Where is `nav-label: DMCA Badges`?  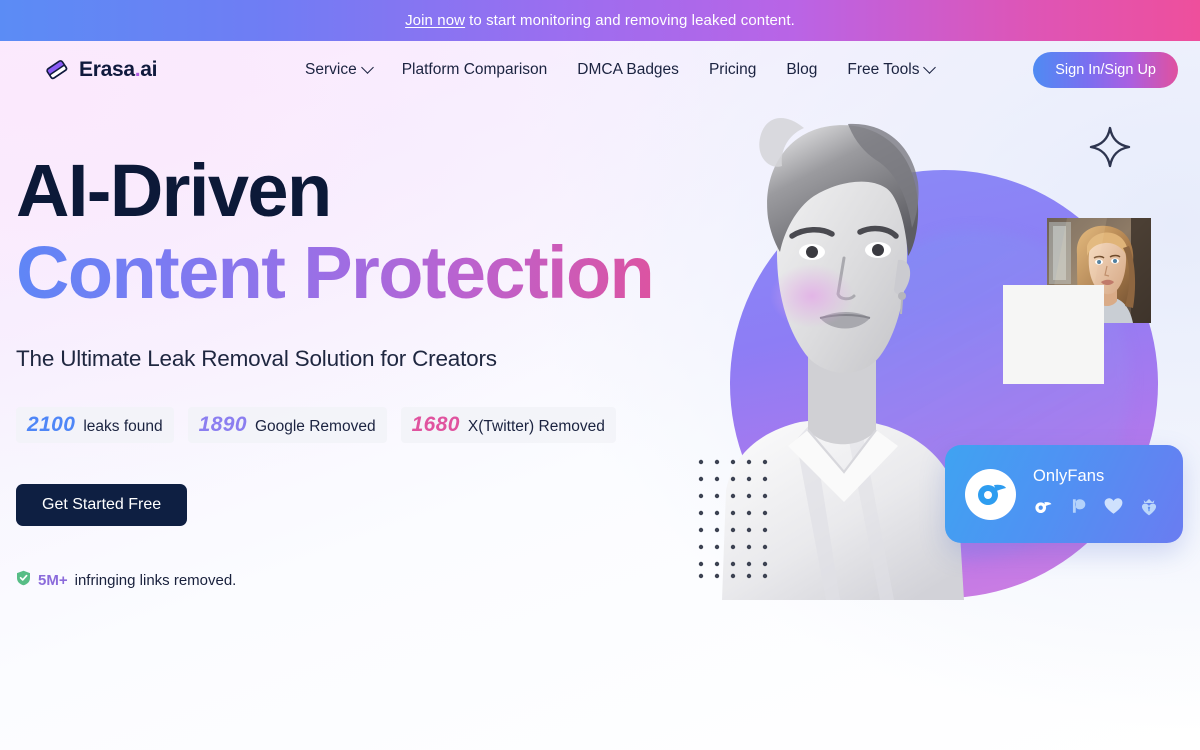 nav-label: DMCA Badges is located at coordinates (628, 69).